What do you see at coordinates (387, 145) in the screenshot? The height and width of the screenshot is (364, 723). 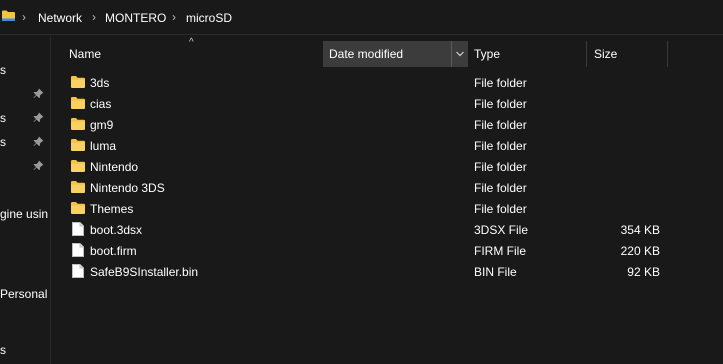 I see `file-row: luma File folder` at bounding box center [387, 145].